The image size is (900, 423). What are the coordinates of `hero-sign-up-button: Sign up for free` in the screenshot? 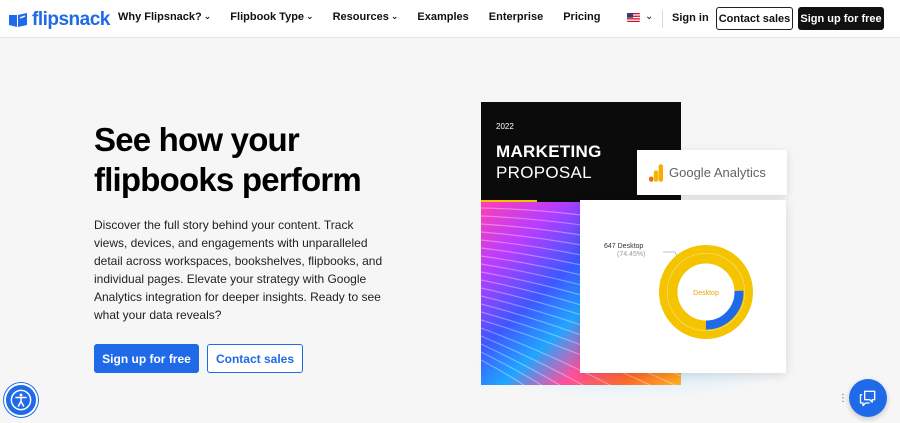 It's located at (146, 358).